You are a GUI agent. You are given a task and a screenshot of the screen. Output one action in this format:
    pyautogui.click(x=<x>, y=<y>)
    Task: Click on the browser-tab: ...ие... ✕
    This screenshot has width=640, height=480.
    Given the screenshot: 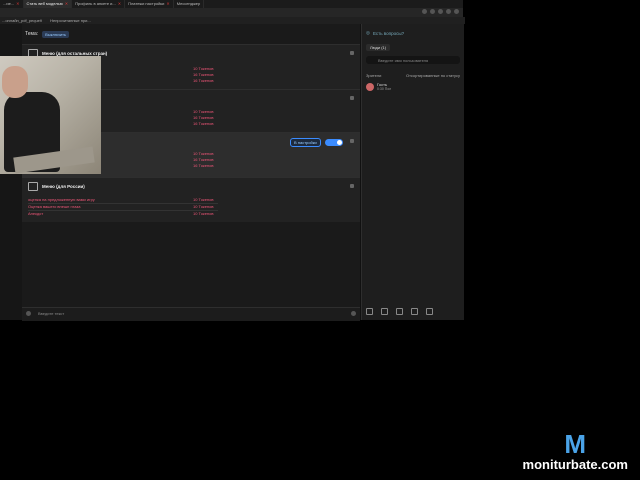 What is the action you would take?
    pyautogui.click(x=12, y=4)
    